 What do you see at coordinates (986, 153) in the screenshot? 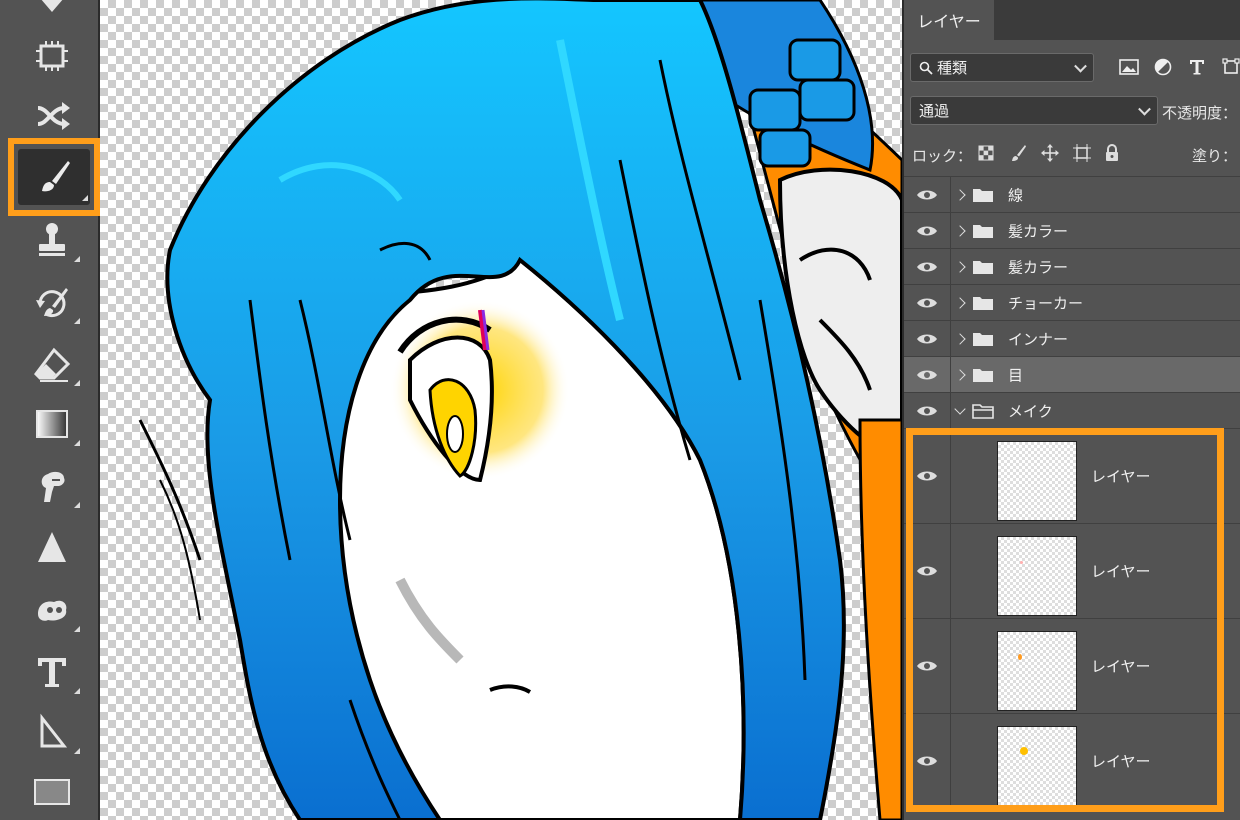
I see `lock-transparent-icon` at bounding box center [986, 153].